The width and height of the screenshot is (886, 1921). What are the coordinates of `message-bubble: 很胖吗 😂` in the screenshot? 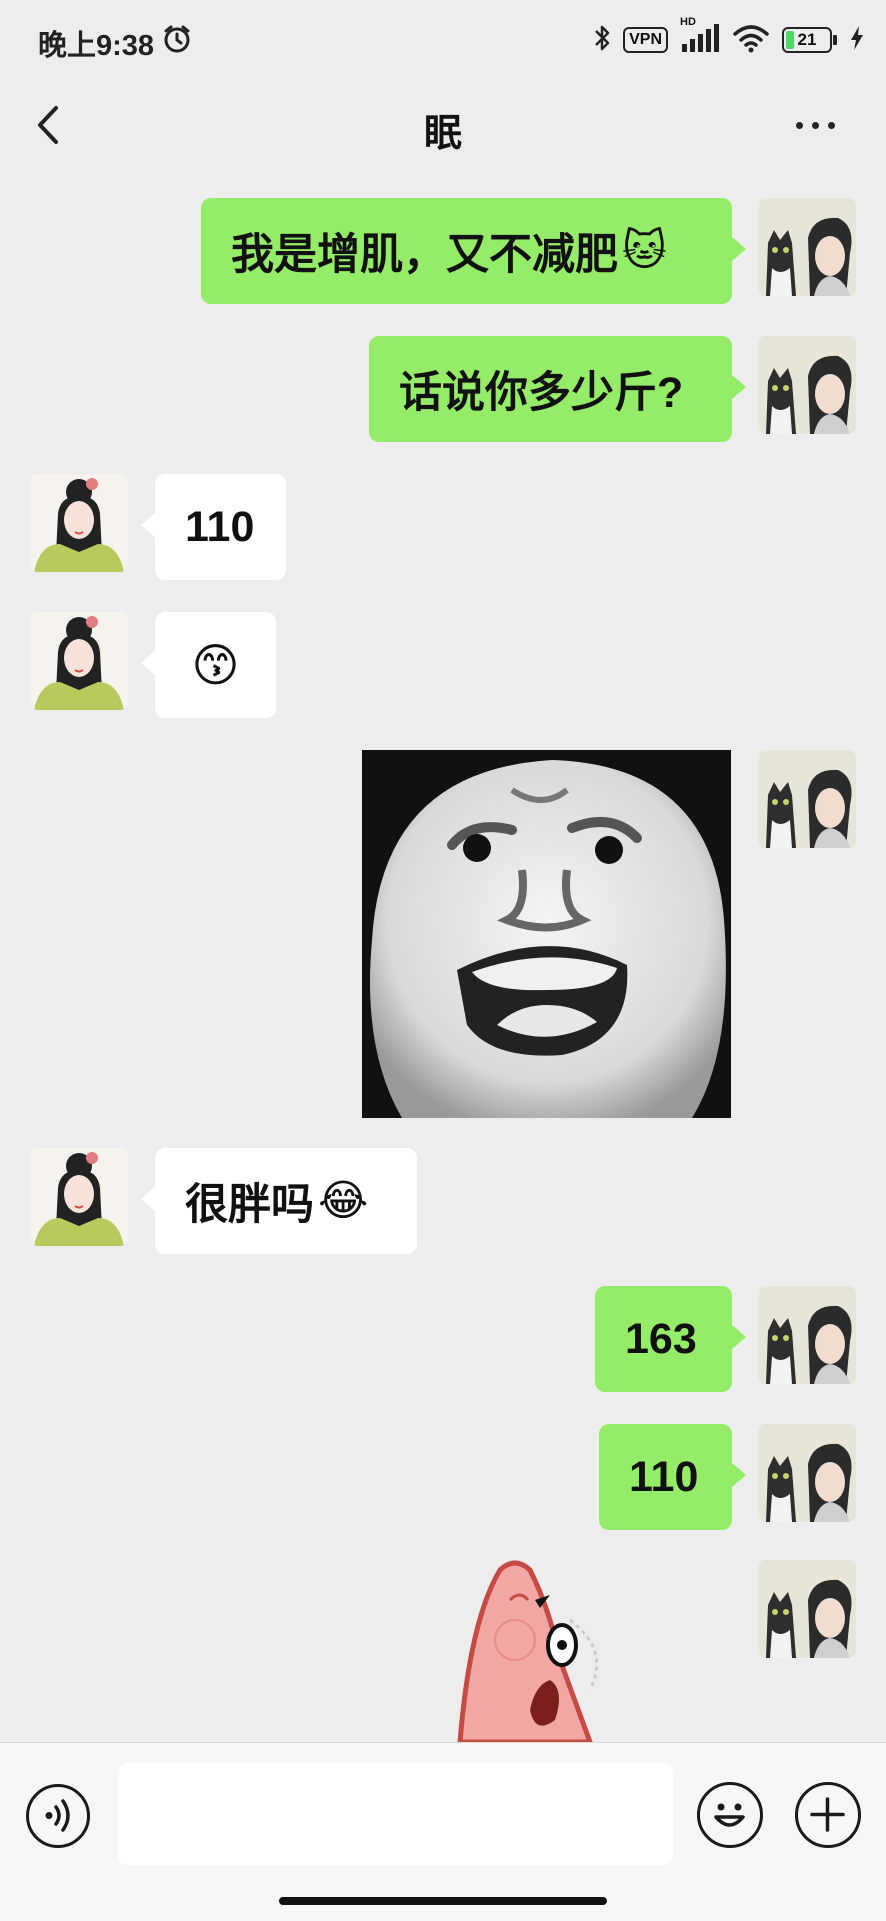 It's located at (279, 1201).